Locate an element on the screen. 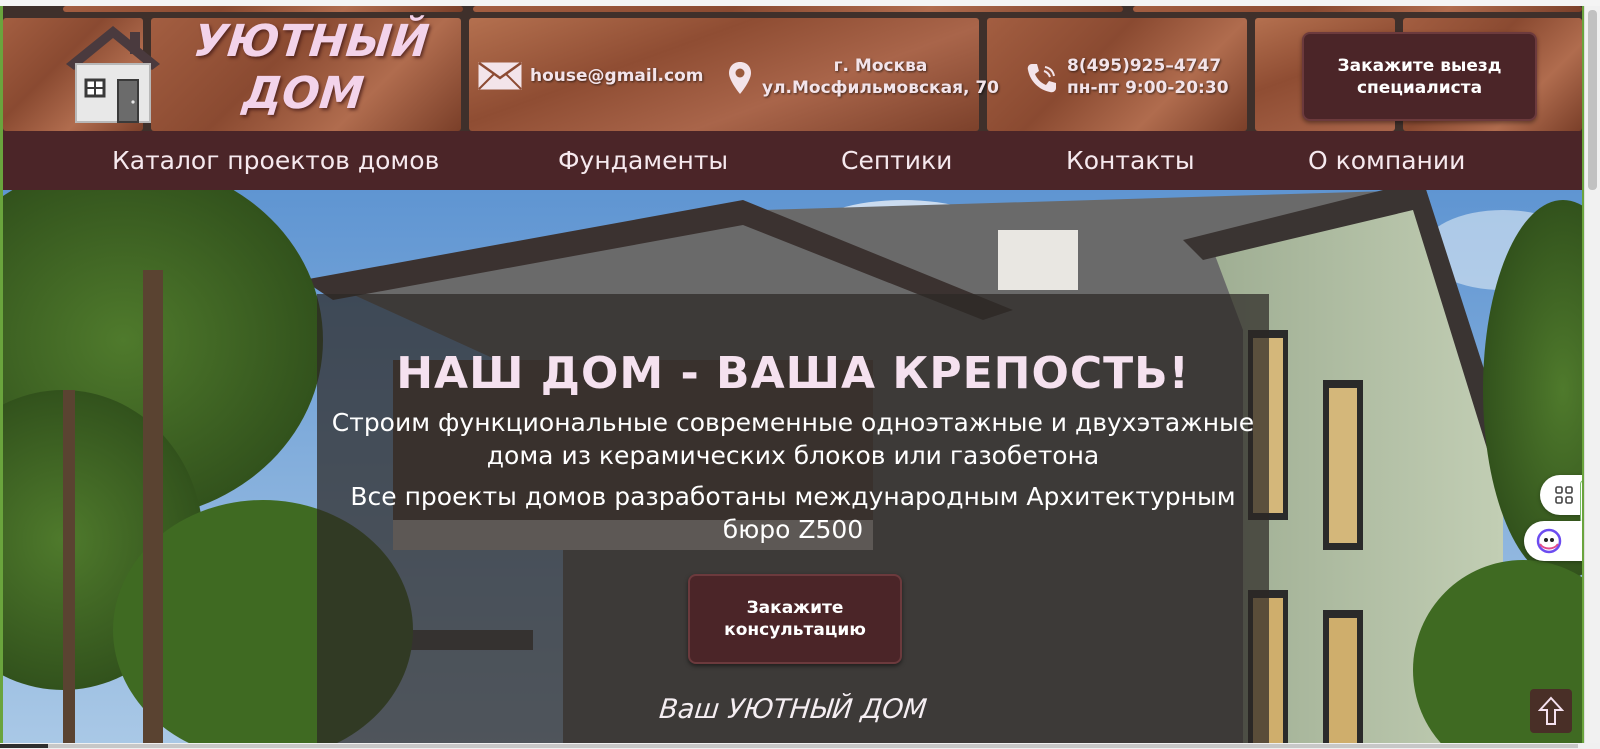  email-text: house@gmail.com is located at coordinates (616, 76).